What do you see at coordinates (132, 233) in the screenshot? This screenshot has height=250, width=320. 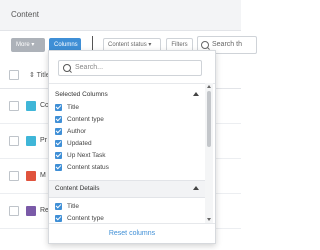 I see `reset-columns-button: Reset columns` at bounding box center [132, 233].